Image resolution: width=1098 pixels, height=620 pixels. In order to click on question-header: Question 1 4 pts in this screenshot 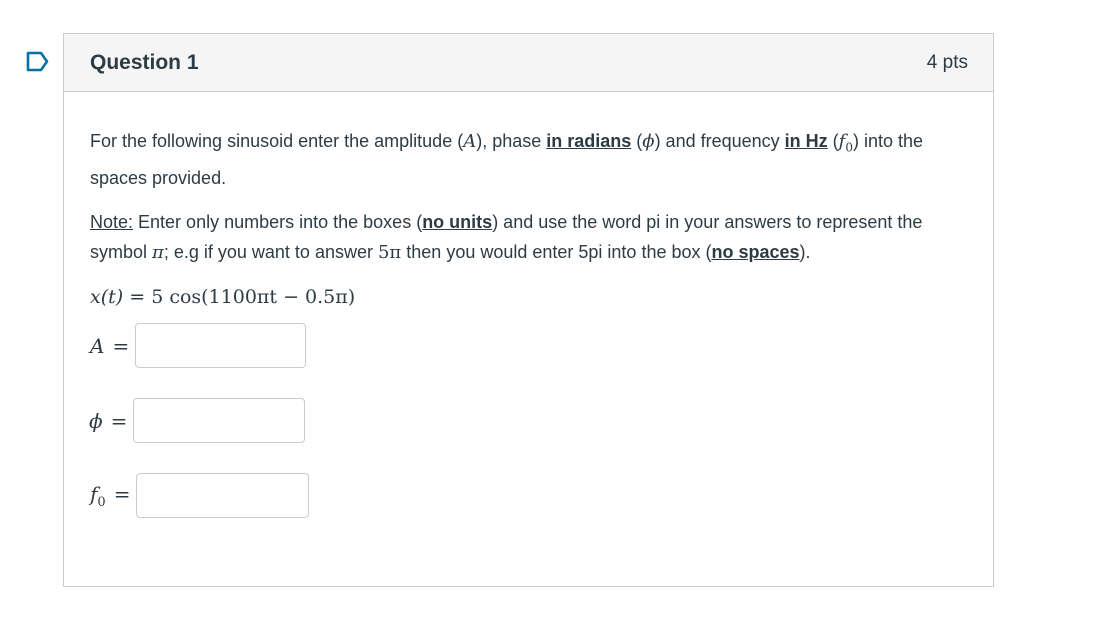, I will do `click(528, 63)`.